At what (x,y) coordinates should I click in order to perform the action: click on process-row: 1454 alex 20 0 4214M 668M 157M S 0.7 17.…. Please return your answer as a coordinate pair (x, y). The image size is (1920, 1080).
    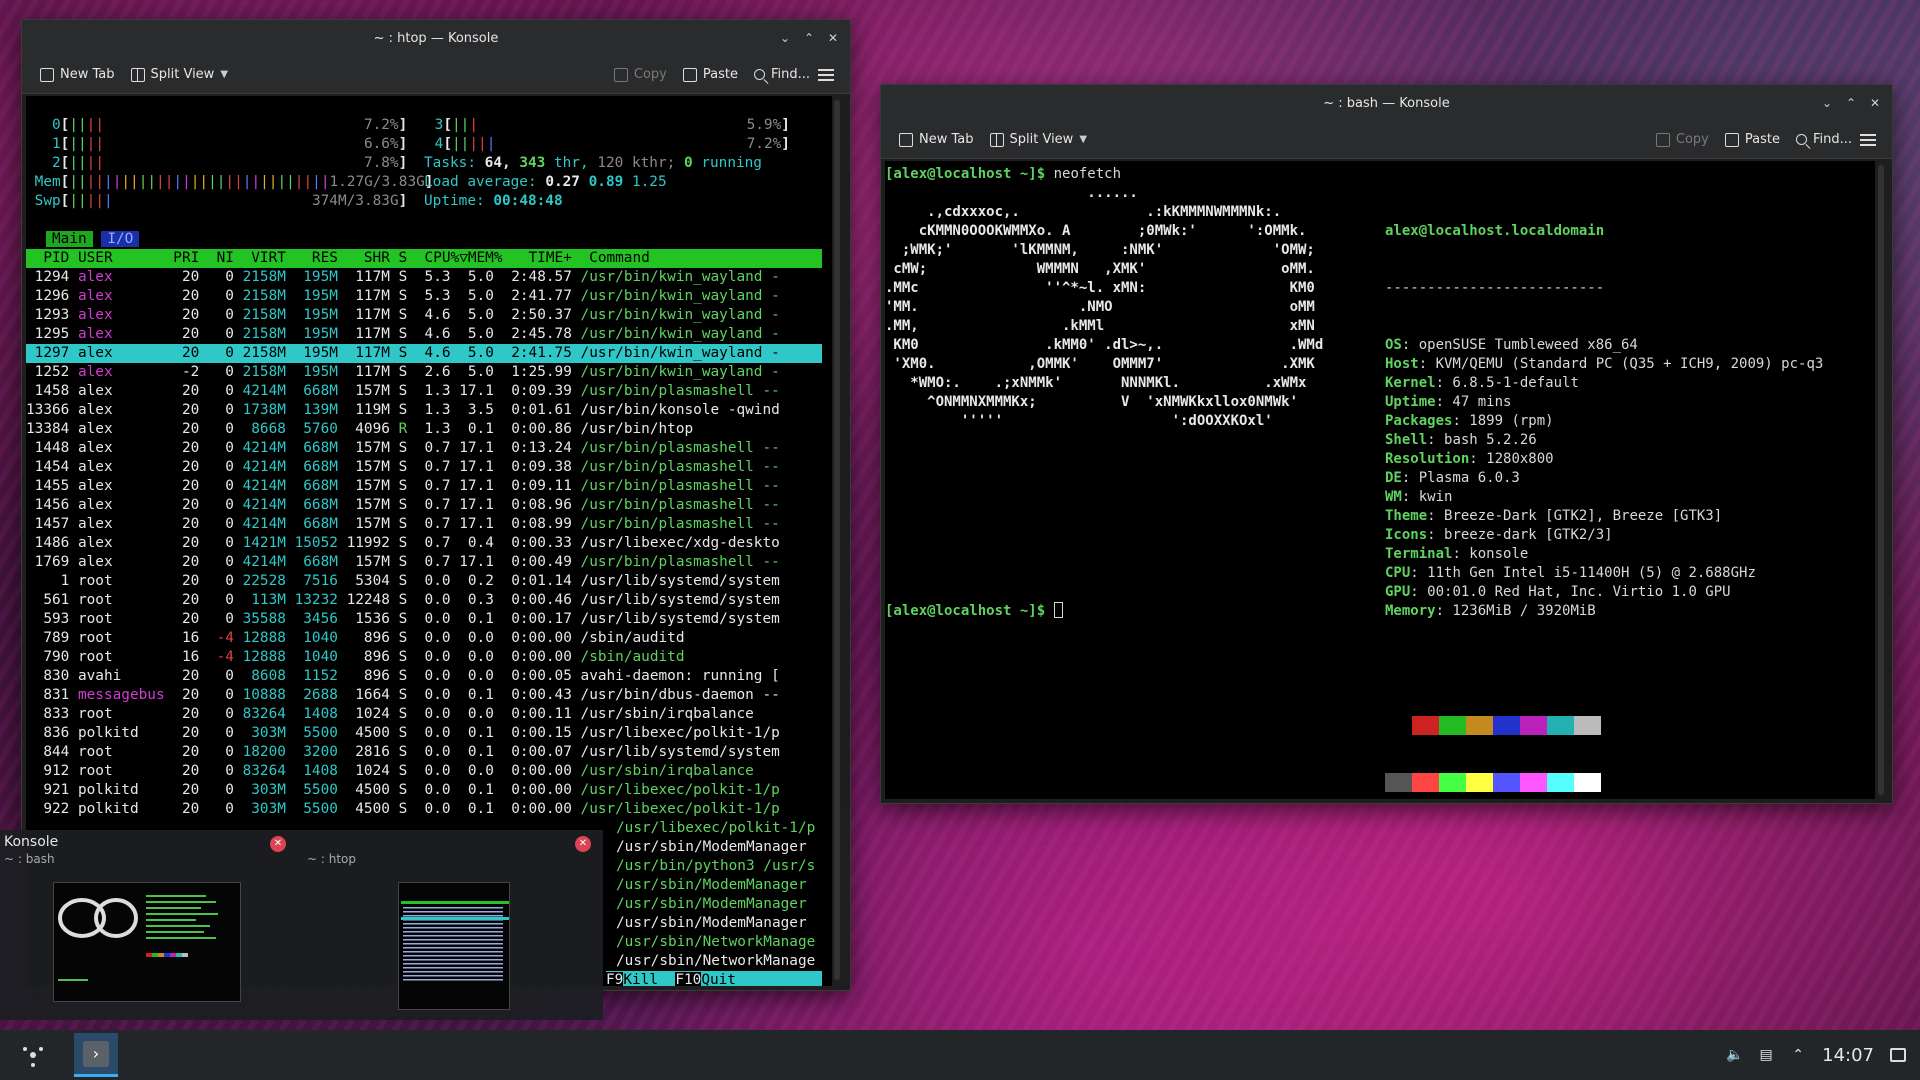
    Looking at the image, I should click on (424, 467).